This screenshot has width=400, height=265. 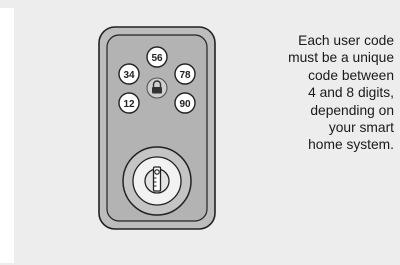 I want to click on keypad-label: 34, so click(x=129, y=75).